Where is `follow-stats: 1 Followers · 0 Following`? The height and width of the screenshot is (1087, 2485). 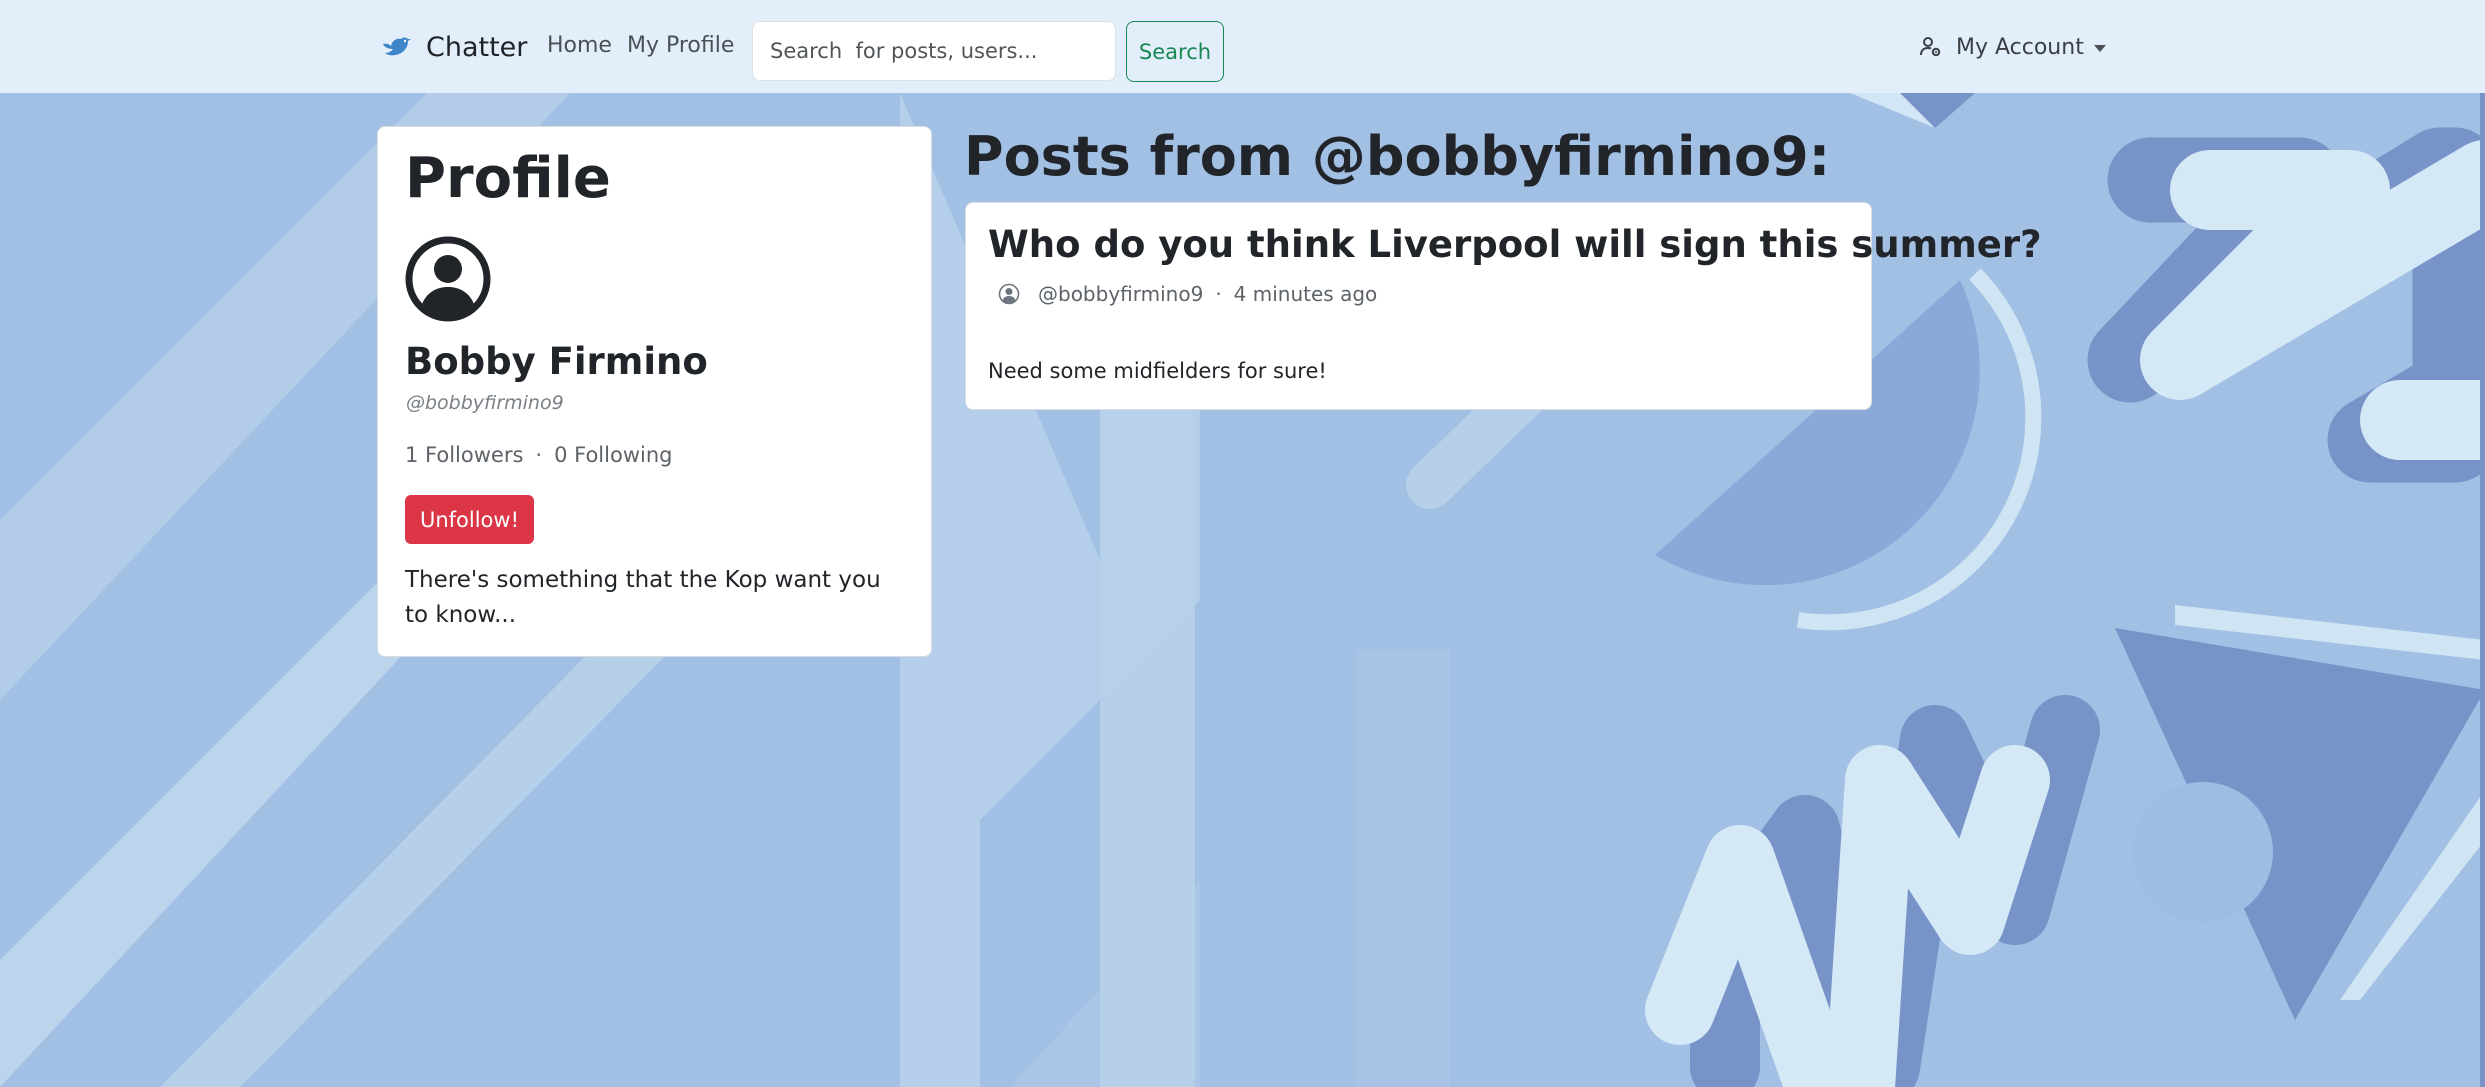 follow-stats: 1 Followers · 0 Following is located at coordinates (538, 455).